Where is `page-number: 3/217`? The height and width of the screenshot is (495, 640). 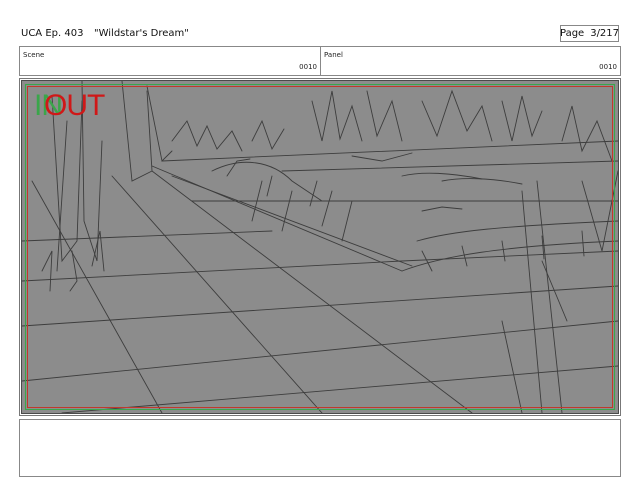
page-number: 3/217 is located at coordinates (605, 33).